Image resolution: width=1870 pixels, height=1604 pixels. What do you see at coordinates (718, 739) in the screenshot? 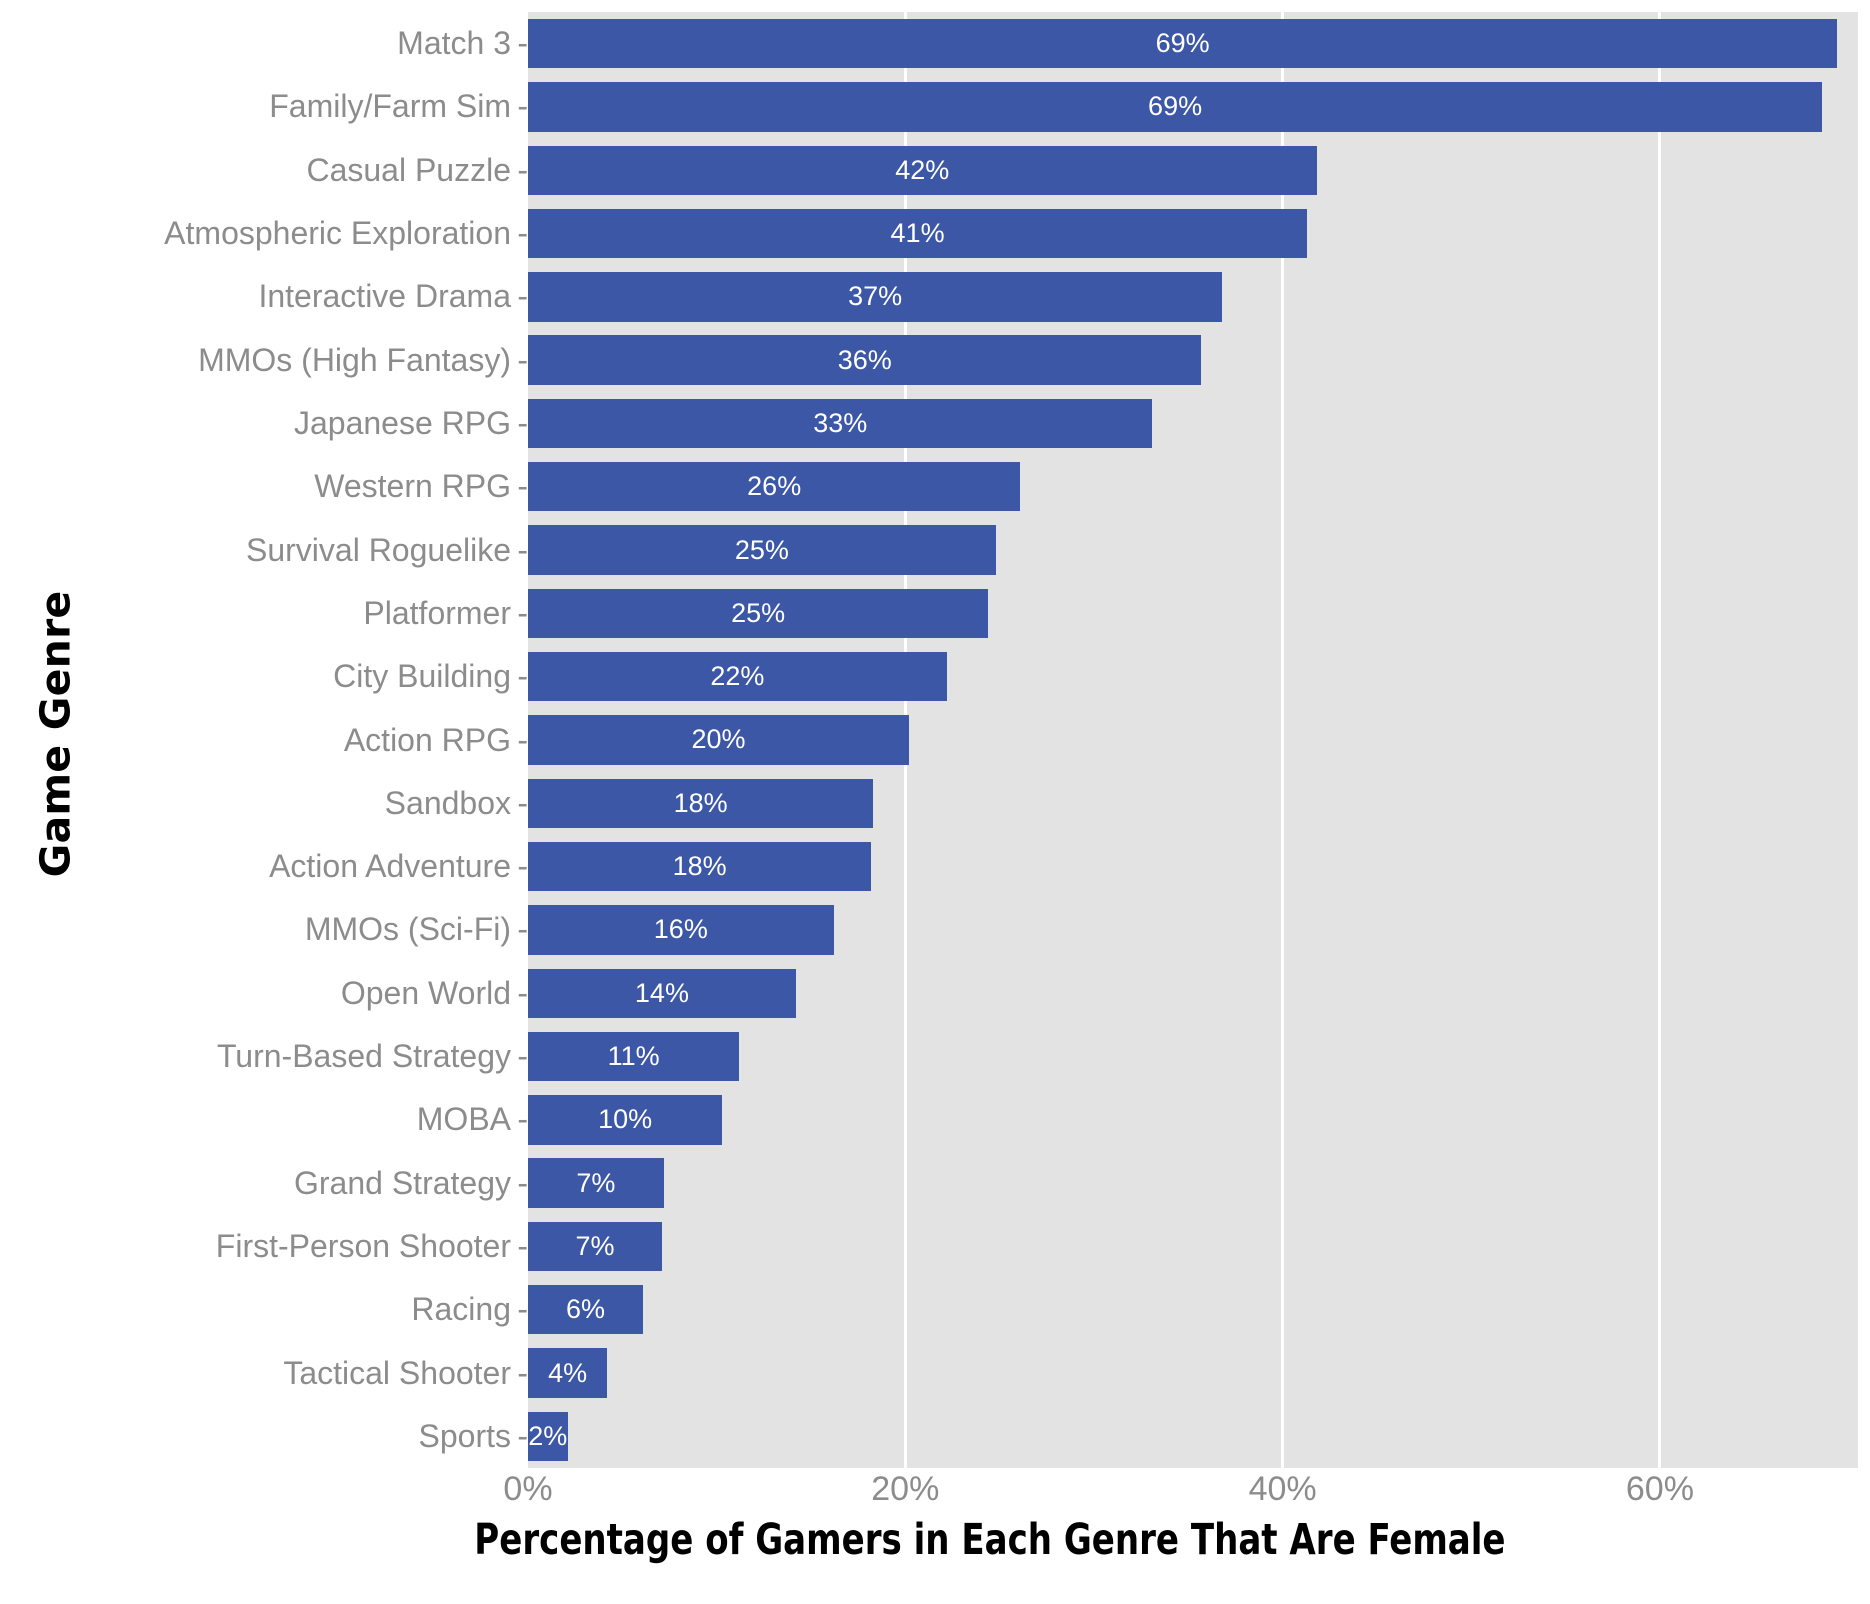
I see `bar-value-label: 20%` at bounding box center [718, 739].